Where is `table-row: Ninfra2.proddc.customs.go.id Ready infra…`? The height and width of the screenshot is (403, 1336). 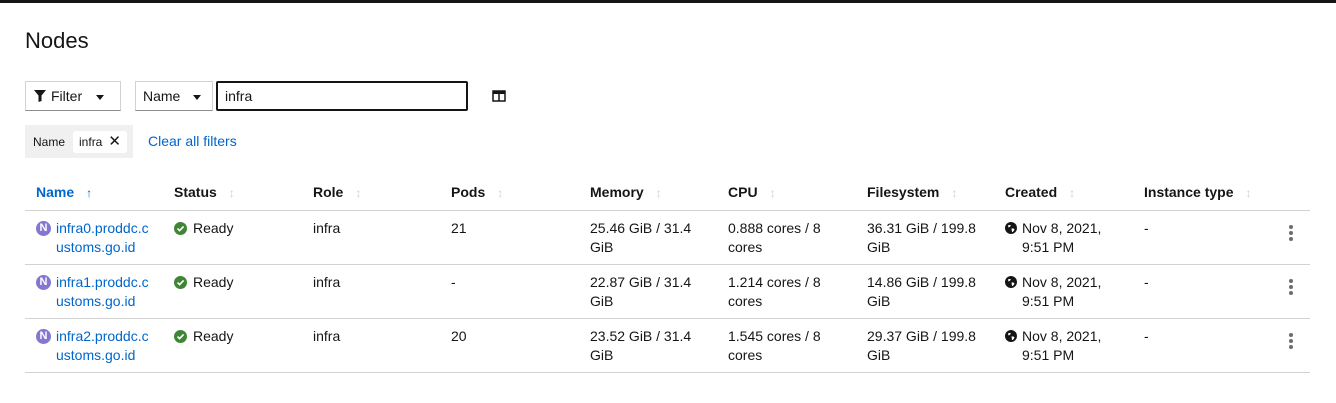 table-row: Ninfra2.proddc.customs.go.id Ready infra… is located at coordinates (667, 345).